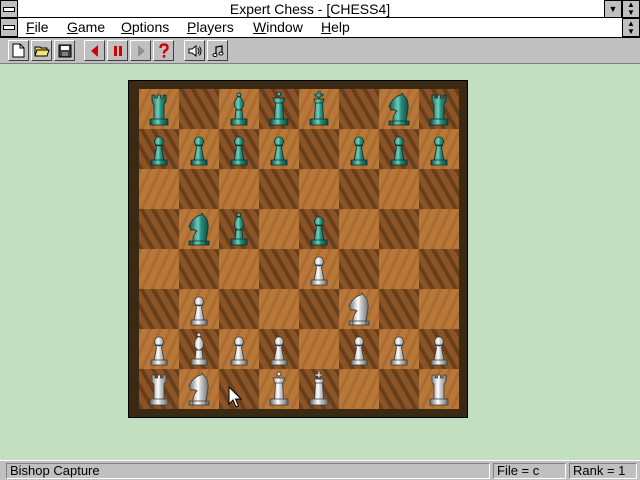 The width and height of the screenshot is (640, 480). What do you see at coordinates (159, 389) in the screenshot?
I see `square-a1` at bounding box center [159, 389].